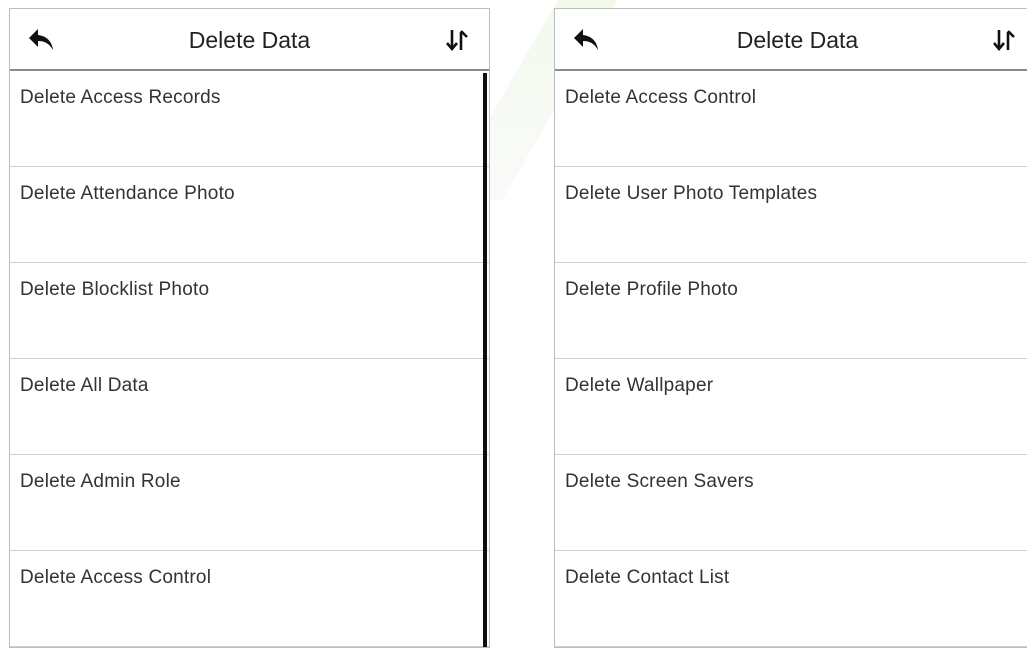  Describe the element at coordinates (691, 193) in the screenshot. I see `menu-item-label: Delete User Photo Templates` at that location.